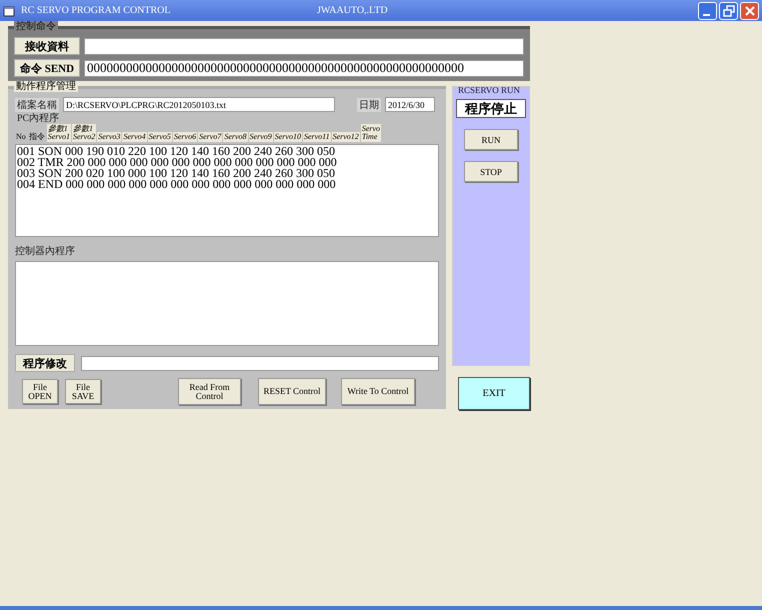  I want to click on column-header: Servo8, so click(235, 137).